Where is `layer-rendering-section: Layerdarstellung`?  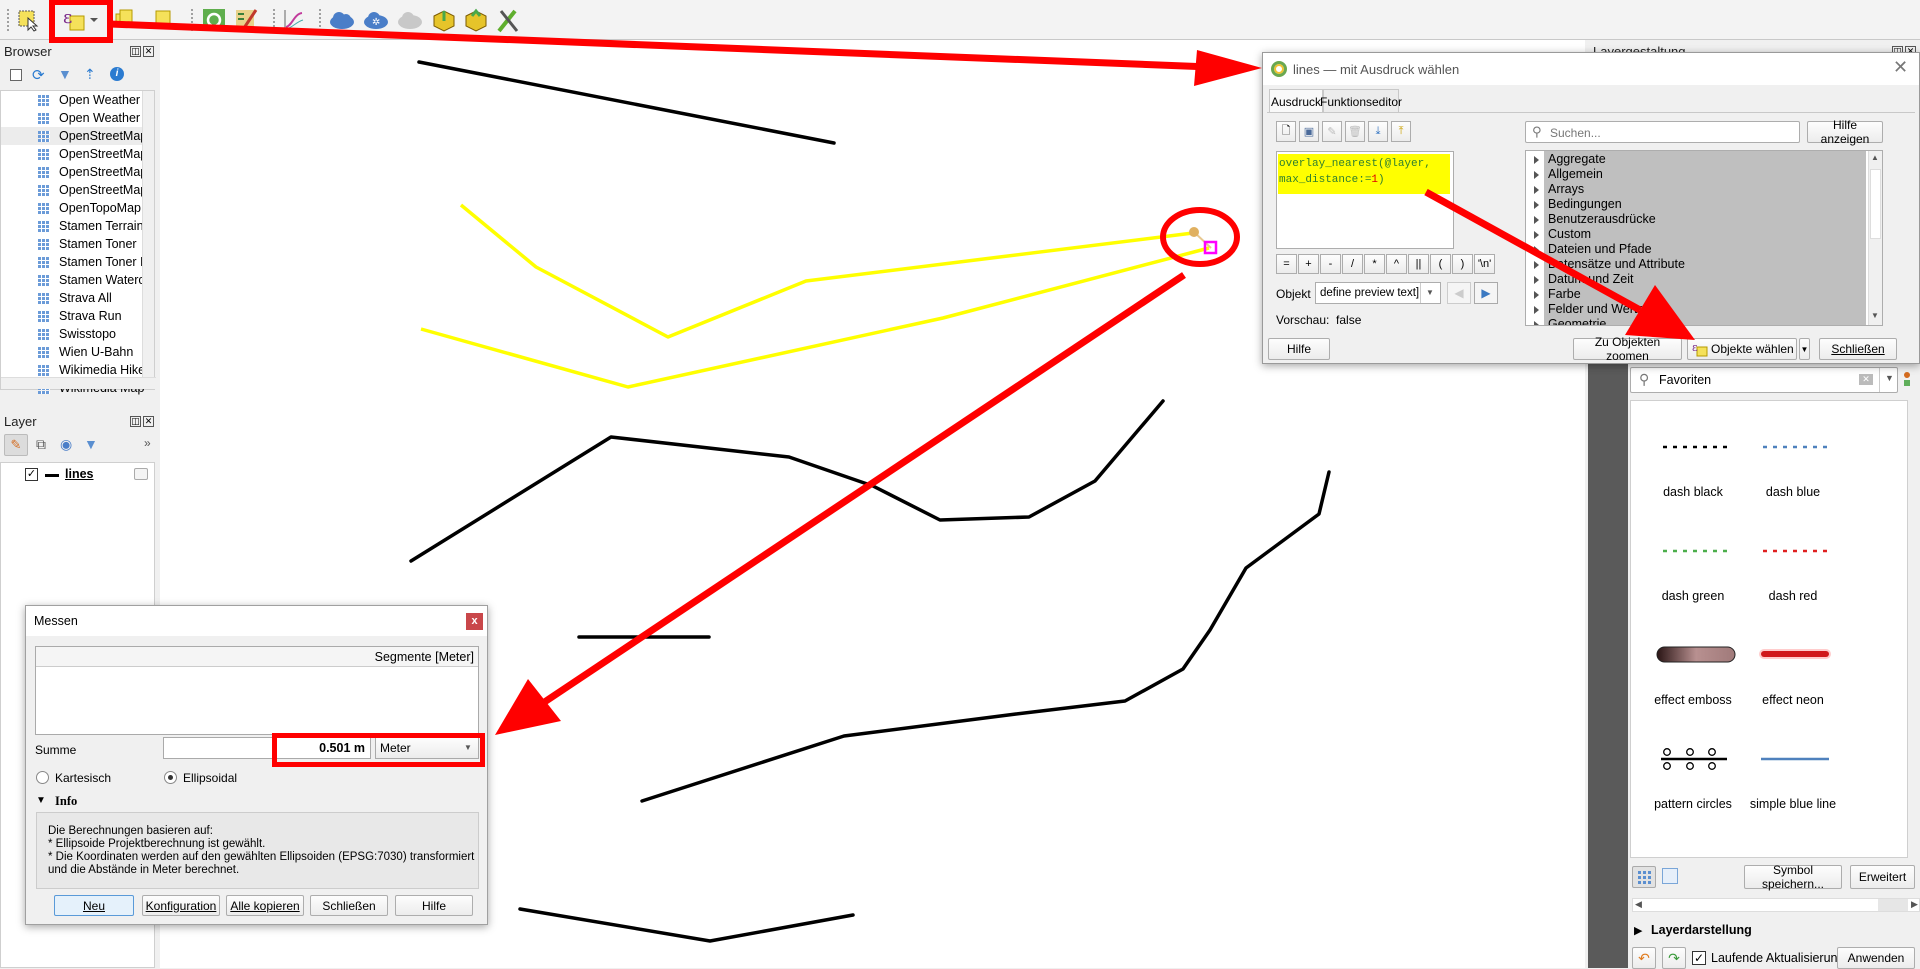
layer-rendering-section: Layerdarstellung is located at coordinates (1701, 930).